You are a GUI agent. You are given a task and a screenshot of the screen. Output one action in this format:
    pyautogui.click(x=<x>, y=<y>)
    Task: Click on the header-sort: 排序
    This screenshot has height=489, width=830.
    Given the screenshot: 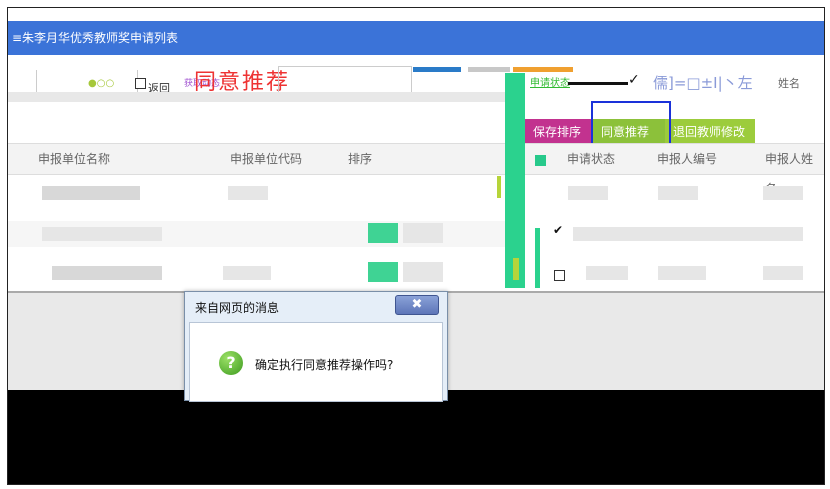 What is the action you would take?
    pyautogui.click(x=360, y=159)
    